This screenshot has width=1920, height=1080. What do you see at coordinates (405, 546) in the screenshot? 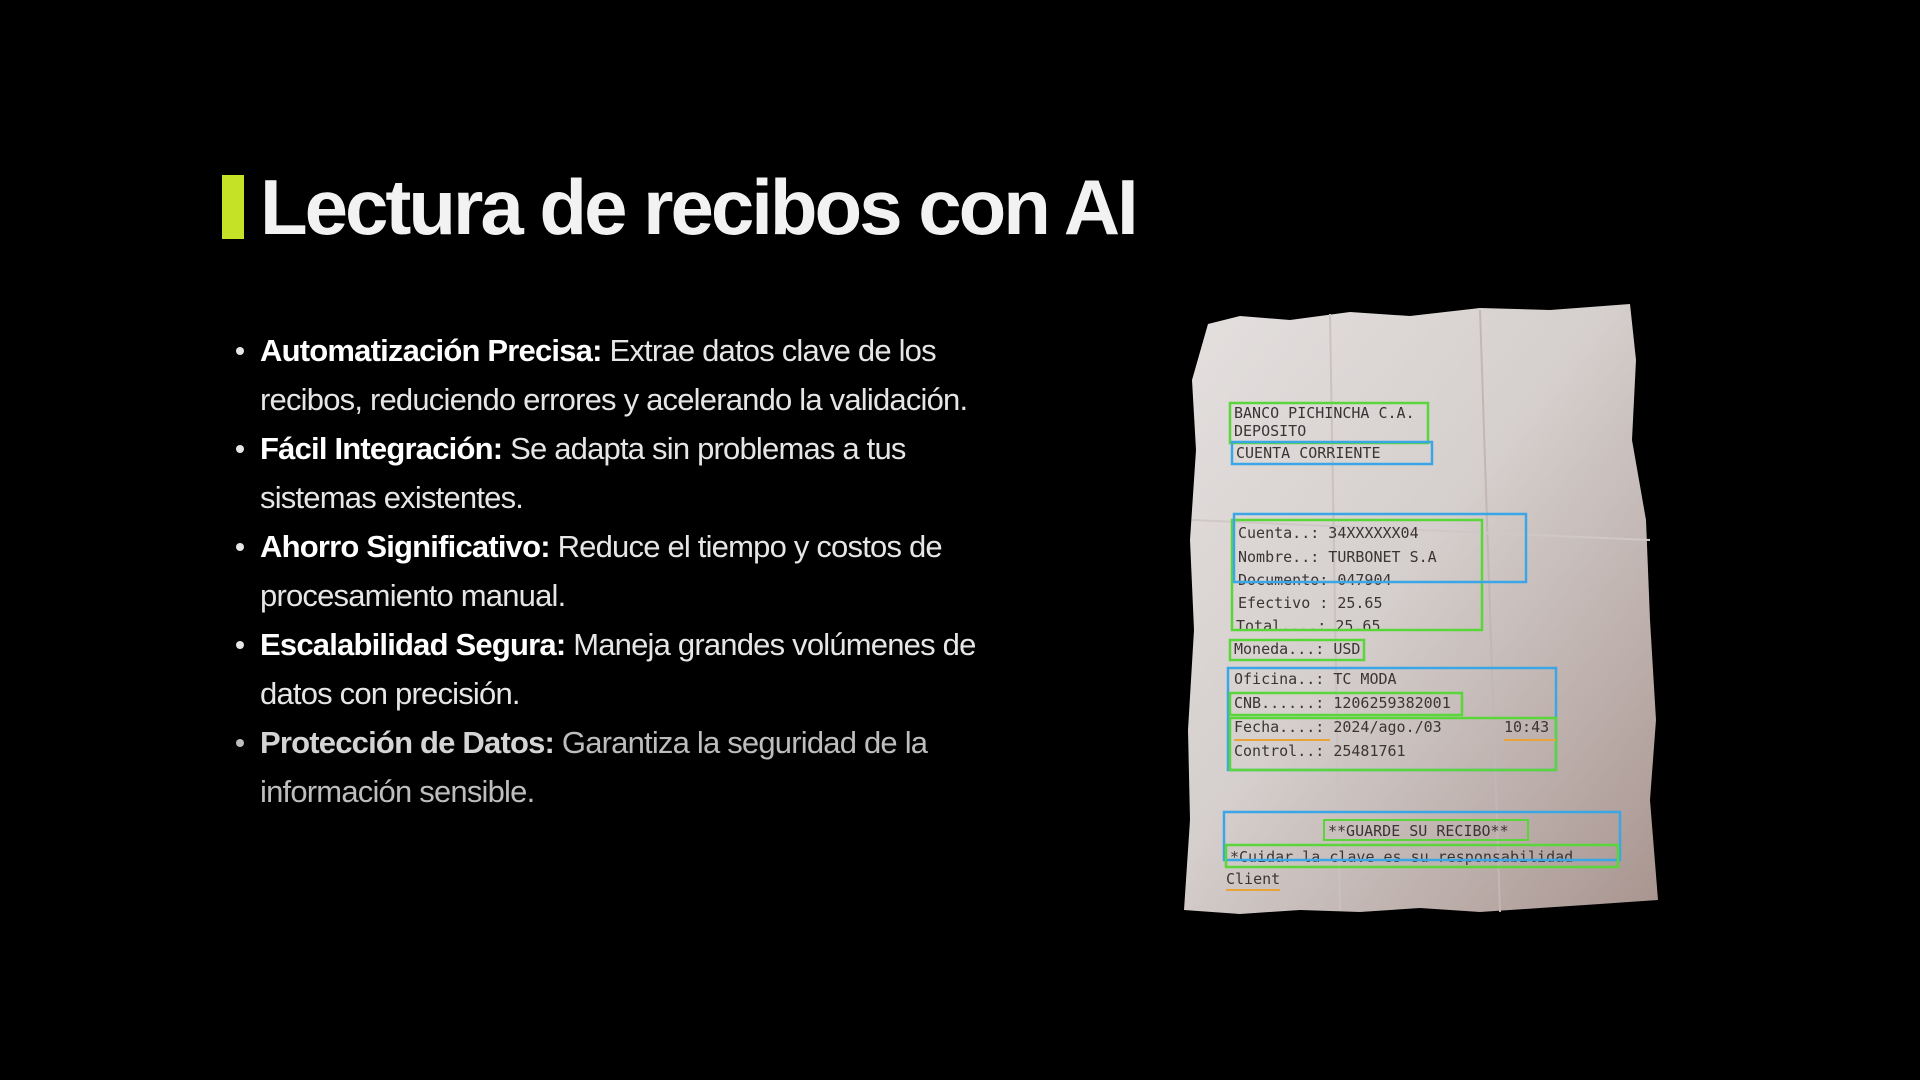
I see `bullet-label: Ahorro Significativo:` at bounding box center [405, 546].